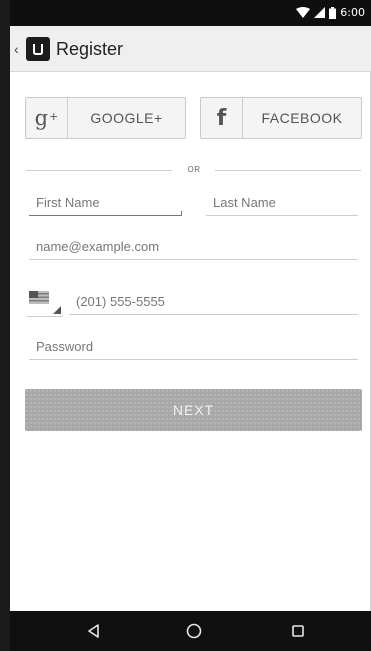  Describe the element at coordinates (39, 297) in the screenshot. I see `us-flag-icon` at that location.